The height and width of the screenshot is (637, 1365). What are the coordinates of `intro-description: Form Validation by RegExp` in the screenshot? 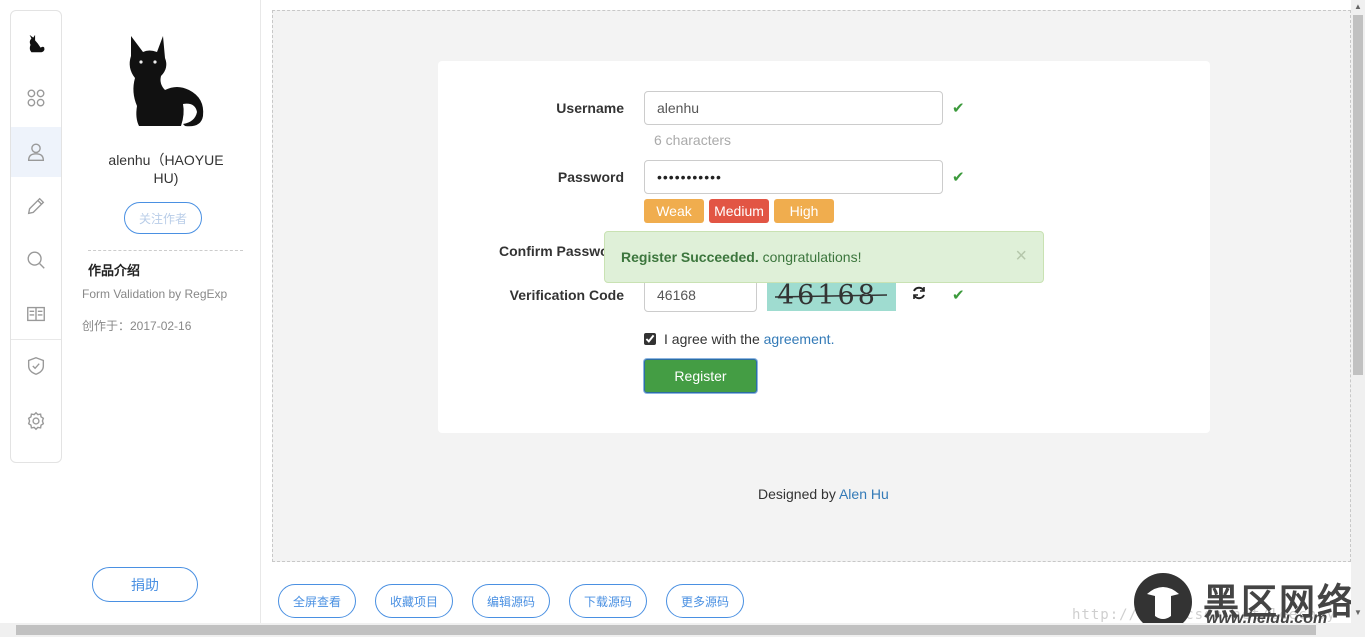 It's located at (155, 294).